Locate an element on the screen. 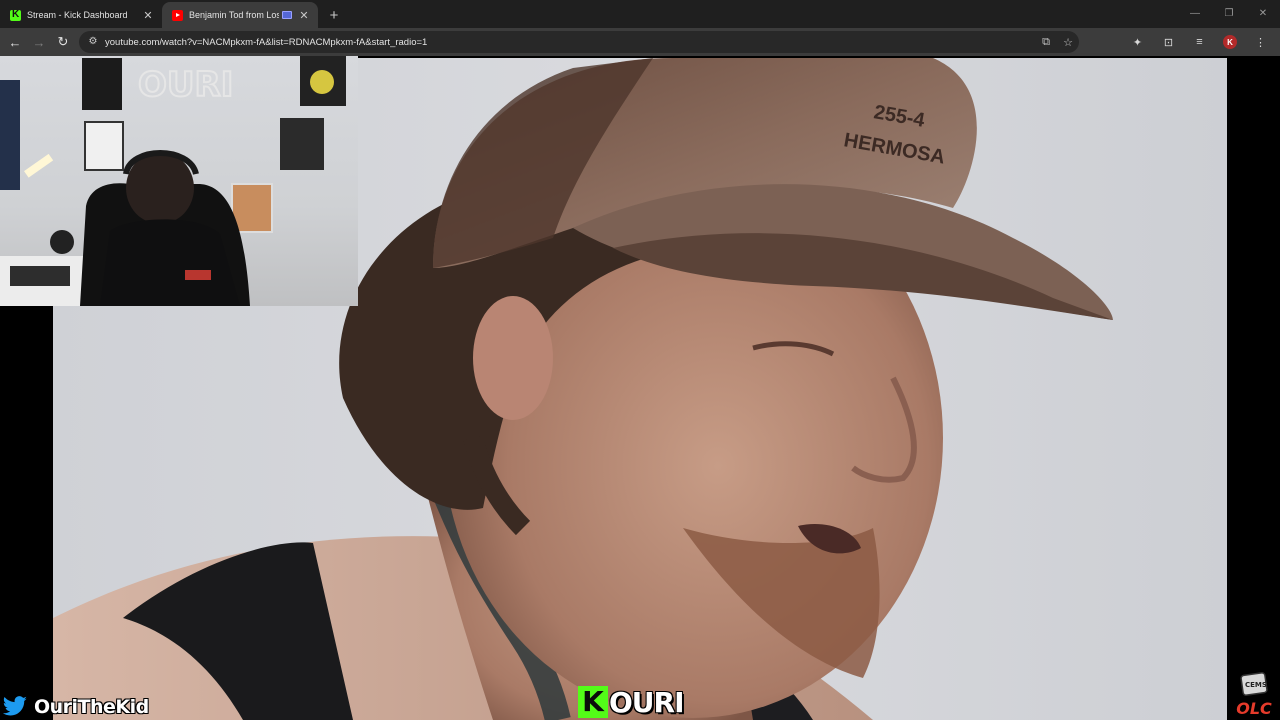 This screenshot has height=720, width=1280. channel-logo: K OURI is located at coordinates (631, 702).